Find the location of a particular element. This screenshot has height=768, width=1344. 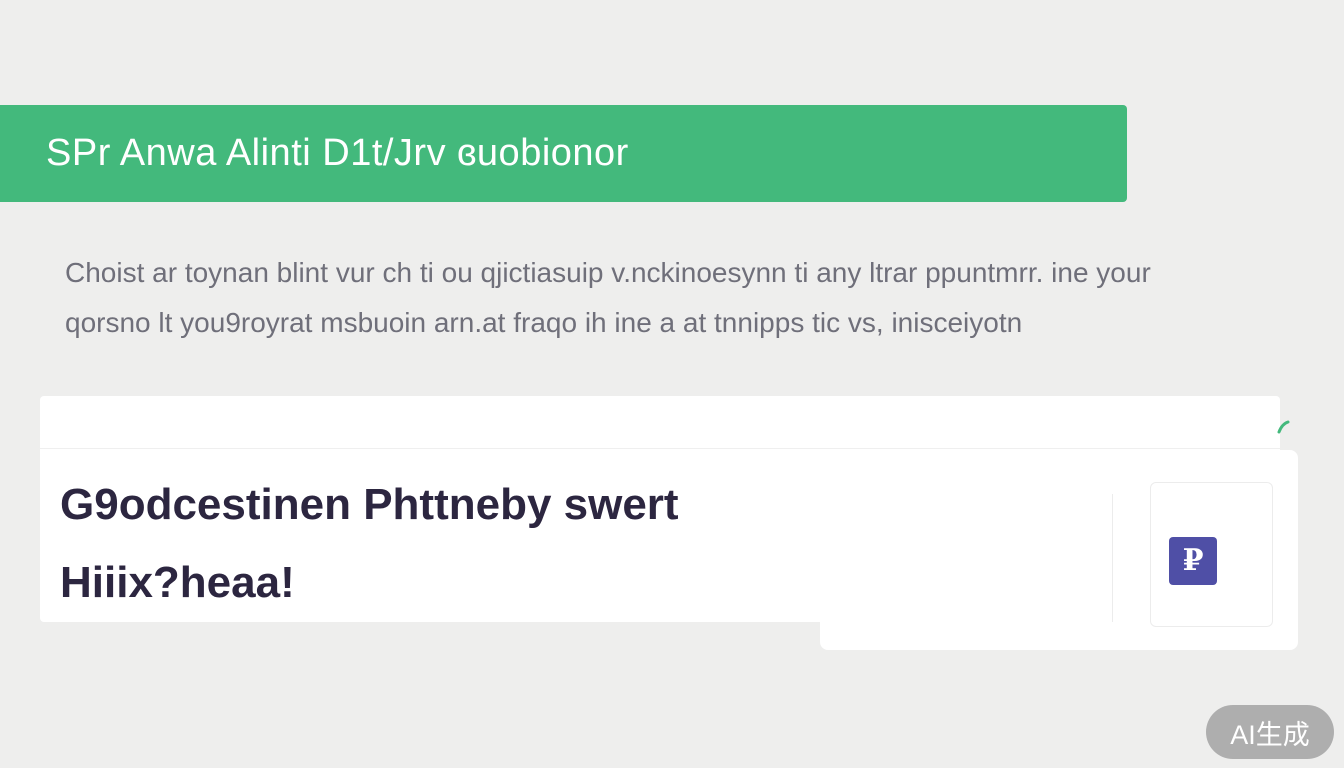

ai-generated-badge: AI生成 is located at coordinates (1270, 732).